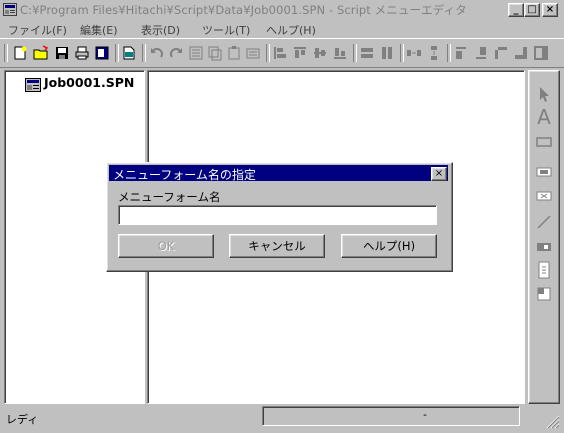  What do you see at coordinates (22, 419) in the screenshot?
I see `status-text: レディ` at bounding box center [22, 419].